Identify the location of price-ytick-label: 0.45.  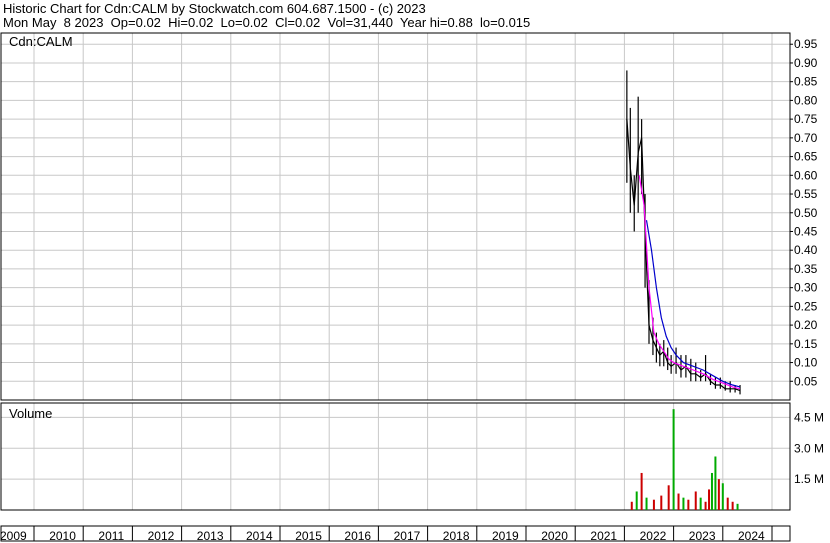
(806, 231).